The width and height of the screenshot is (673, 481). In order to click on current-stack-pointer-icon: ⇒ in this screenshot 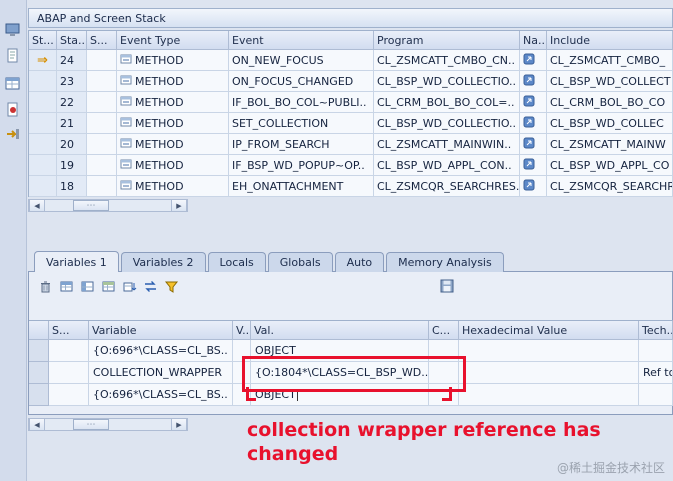, I will do `click(43, 60)`.